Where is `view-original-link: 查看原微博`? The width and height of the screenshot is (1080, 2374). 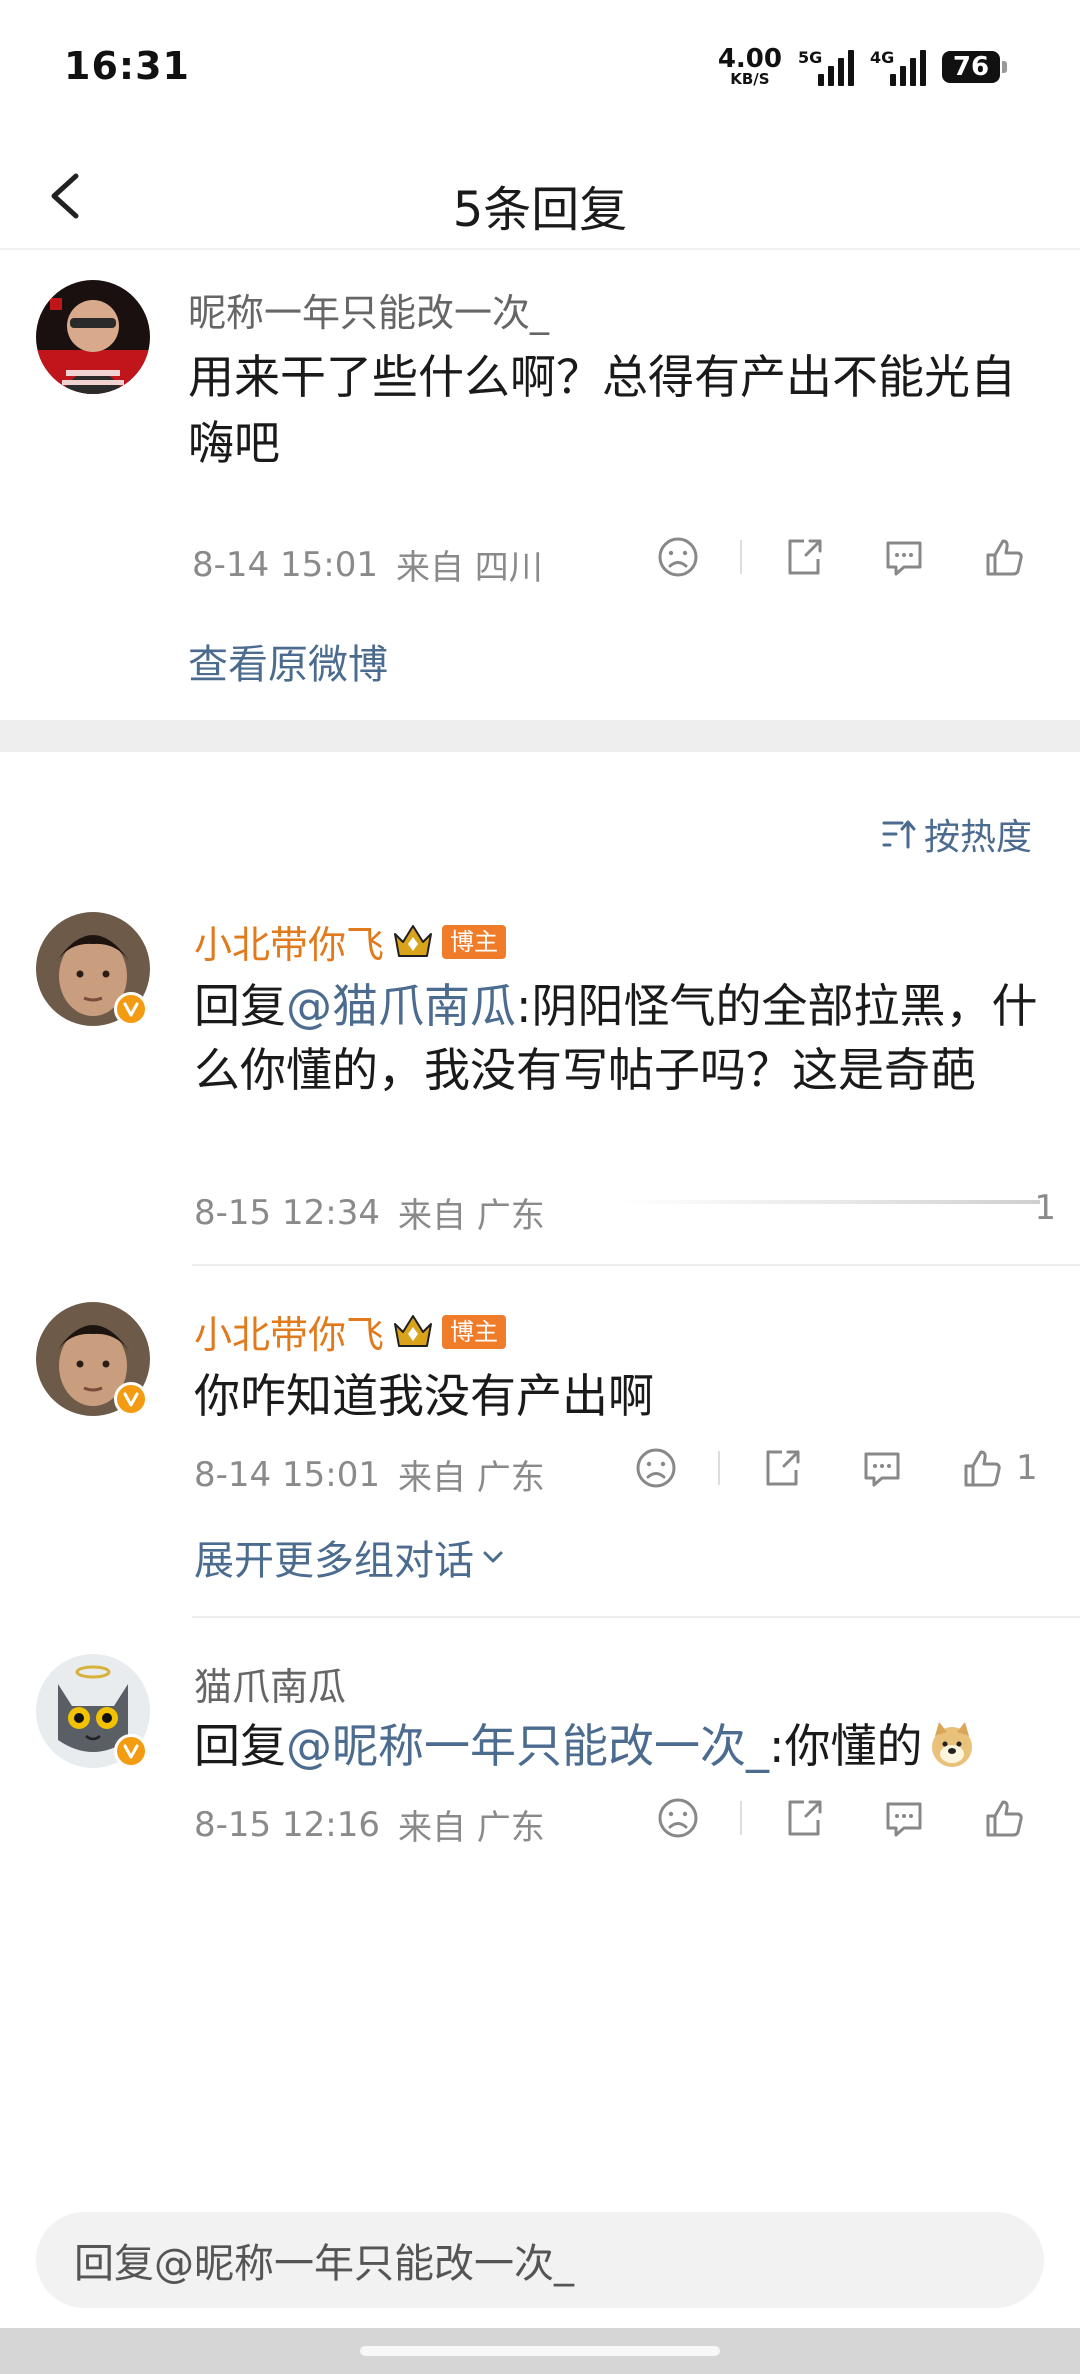
view-original-link: 查看原微博 is located at coordinates (288, 661).